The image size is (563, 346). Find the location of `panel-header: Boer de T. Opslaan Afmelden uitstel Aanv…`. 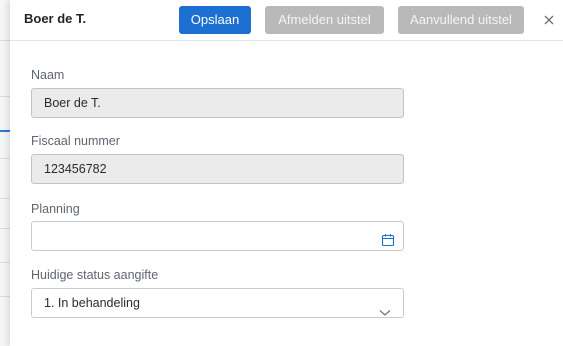

panel-header: Boer de T. Opslaan Afmelden uitstel Aanv… is located at coordinates (286, 20).